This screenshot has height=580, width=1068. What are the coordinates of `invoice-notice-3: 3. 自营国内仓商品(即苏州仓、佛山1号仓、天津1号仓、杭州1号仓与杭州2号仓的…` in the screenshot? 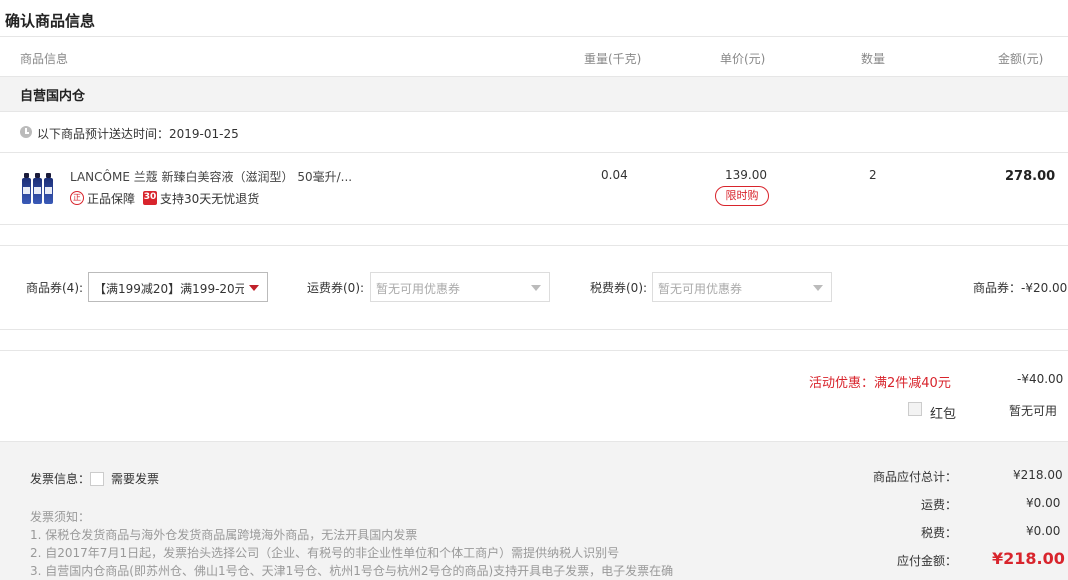 It's located at (352, 571).